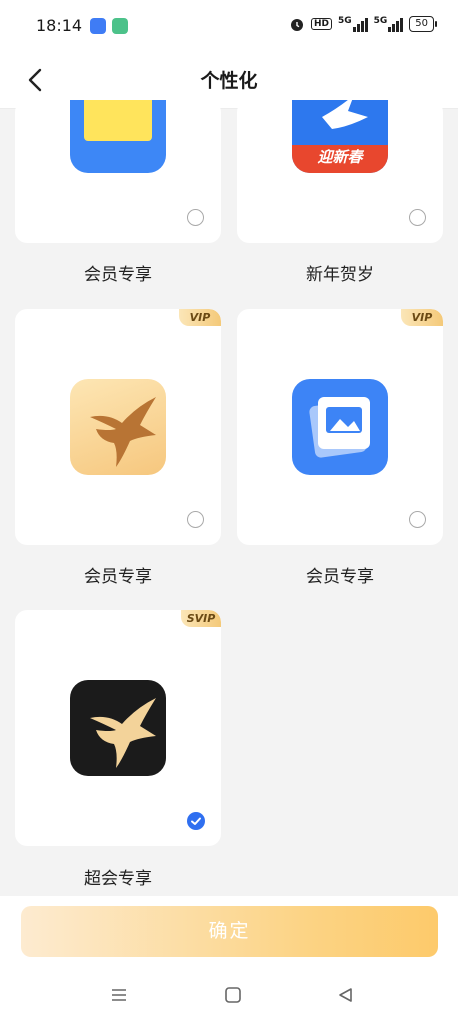 This screenshot has height=1024, width=458. Describe the element at coordinates (120, 26) in the screenshot. I see `download-notification-icon` at that location.